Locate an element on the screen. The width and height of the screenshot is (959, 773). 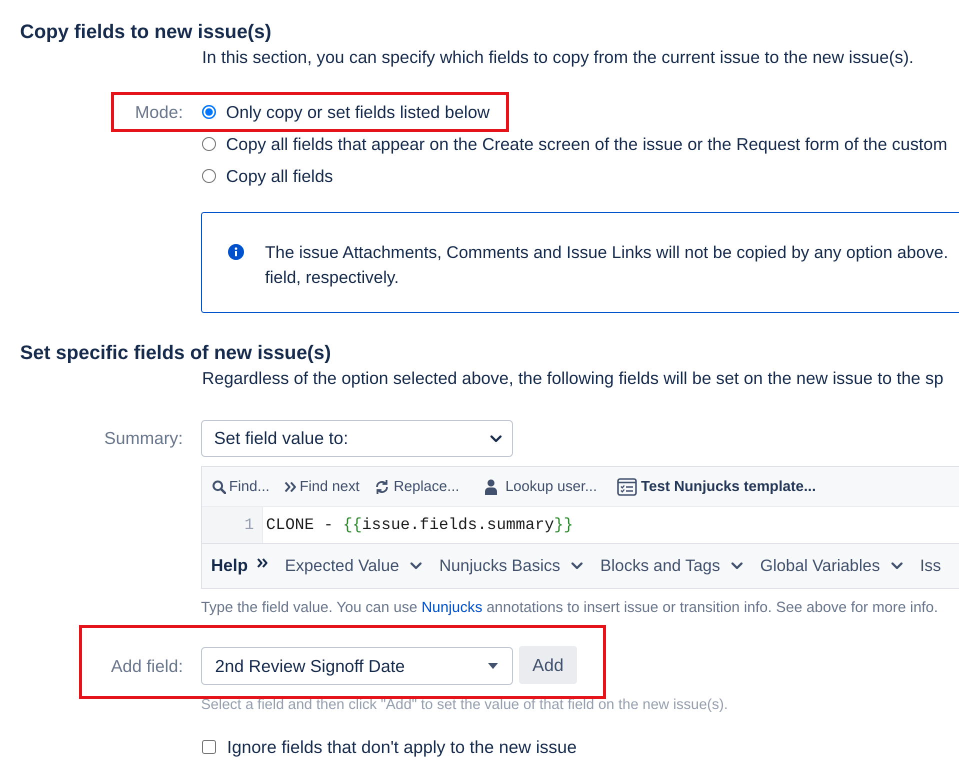
value-mode-select: Set field value to: is located at coordinates (357, 438).